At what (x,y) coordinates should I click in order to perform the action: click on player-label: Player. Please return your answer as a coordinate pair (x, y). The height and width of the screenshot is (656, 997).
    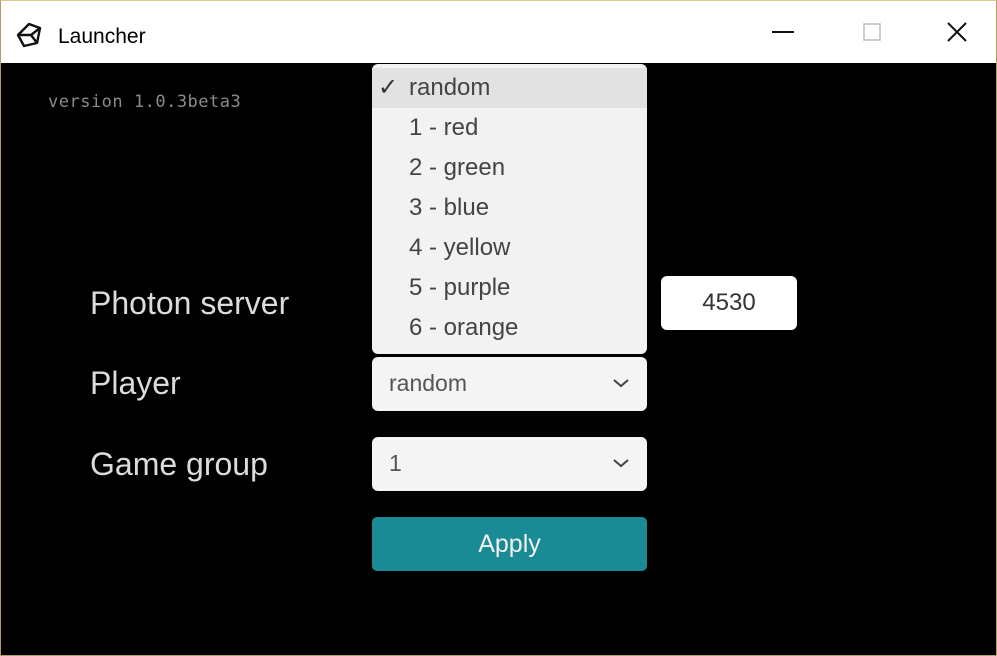
    Looking at the image, I should click on (135, 383).